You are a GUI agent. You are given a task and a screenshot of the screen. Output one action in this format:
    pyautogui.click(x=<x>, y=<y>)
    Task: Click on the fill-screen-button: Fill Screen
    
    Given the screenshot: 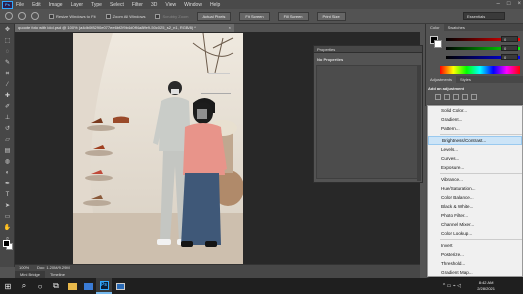 What is the action you would take?
    pyautogui.click(x=293, y=16)
    